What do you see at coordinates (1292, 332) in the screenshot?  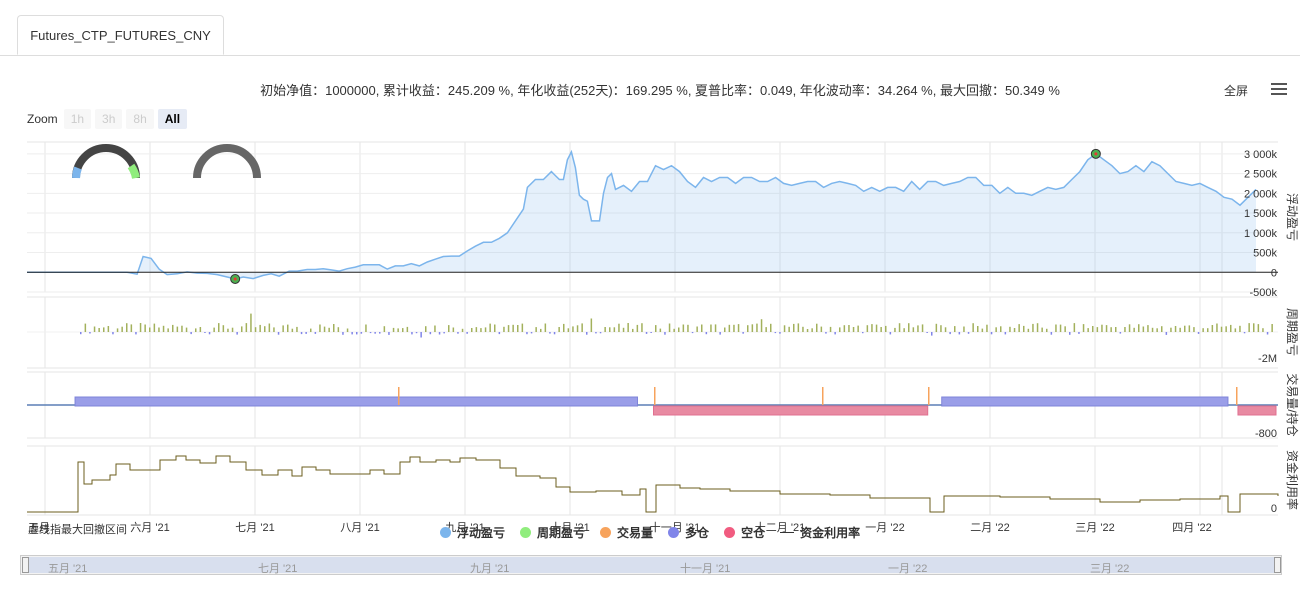 I see `y-axis-title: 周期盈亏` at bounding box center [1292, 332].